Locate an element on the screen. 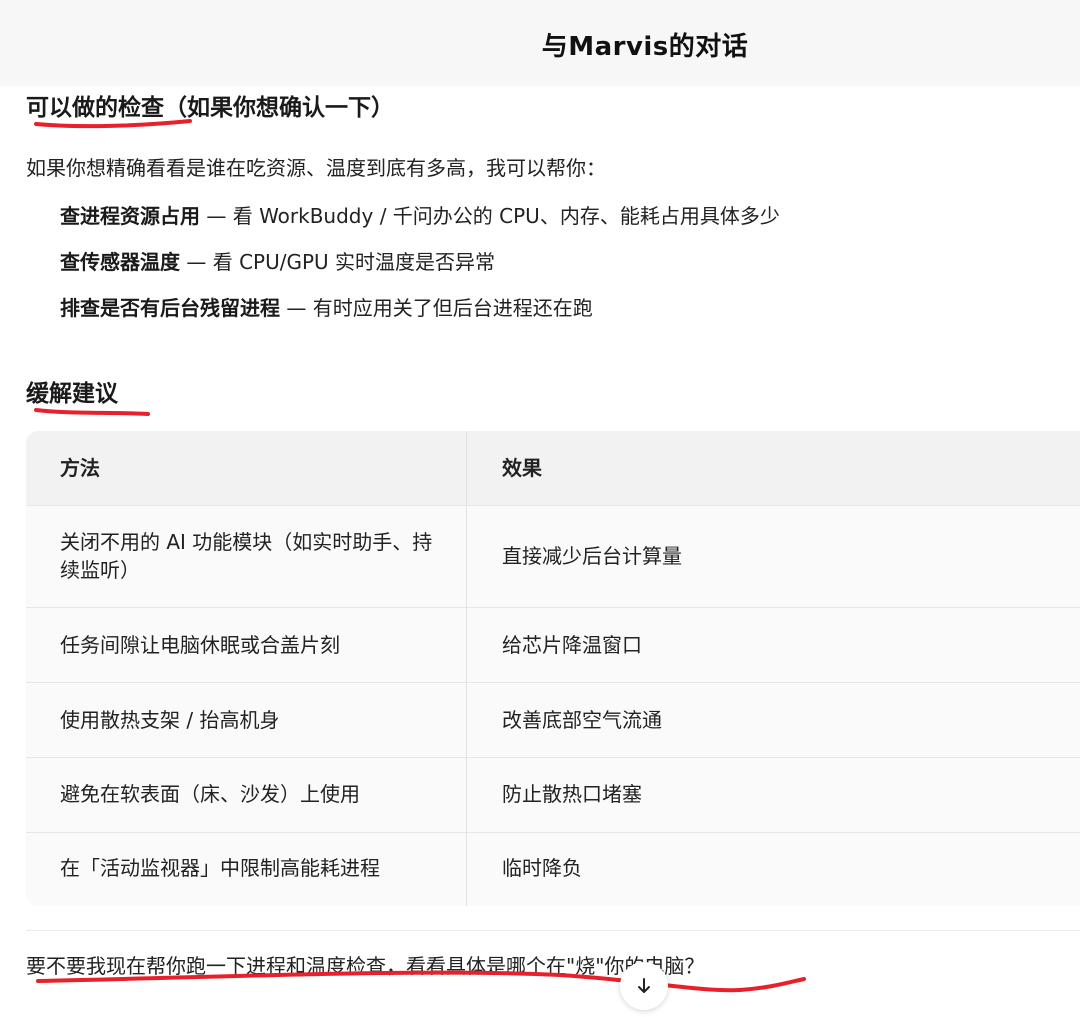  table-cell-effect: 给芯片降温窗口 is located at coordinates (572, 645).